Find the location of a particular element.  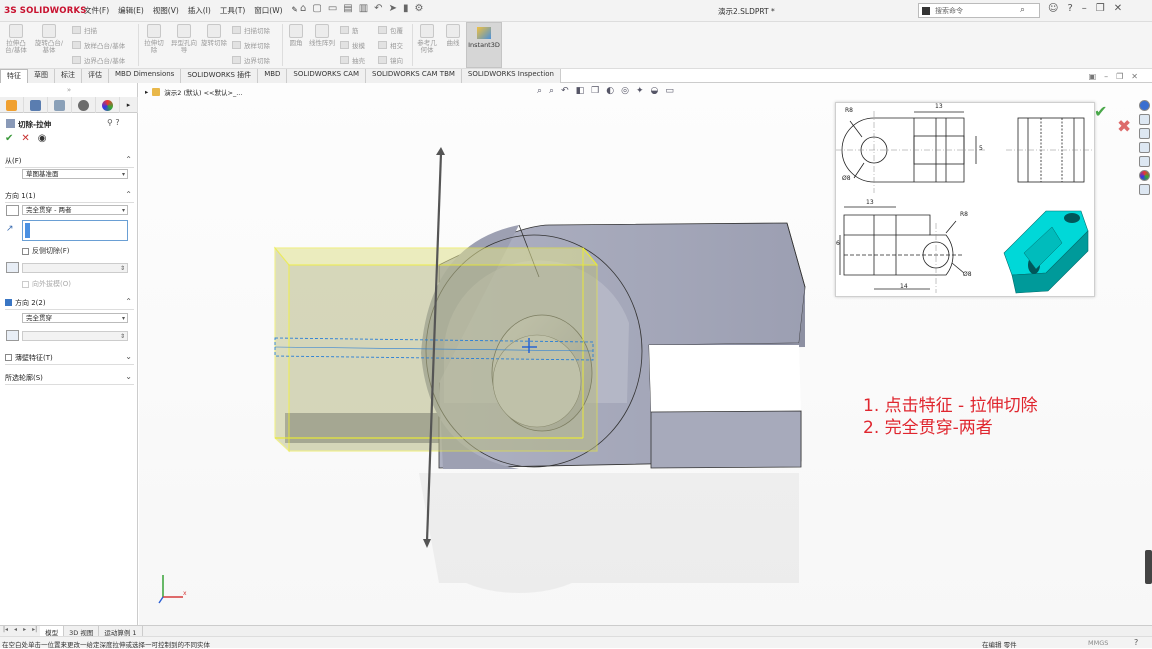

selected-contours-section-header: 所选轮廓(S) ⌄ is located at coordinates (69, 378).